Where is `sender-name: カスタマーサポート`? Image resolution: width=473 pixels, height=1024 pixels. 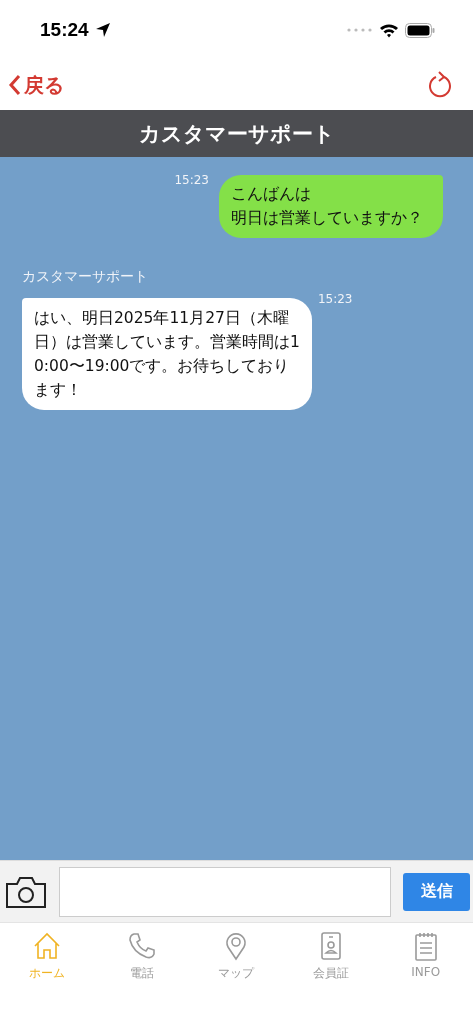 sender-name: カスタマーサポート is located at coordinates (85, 277).